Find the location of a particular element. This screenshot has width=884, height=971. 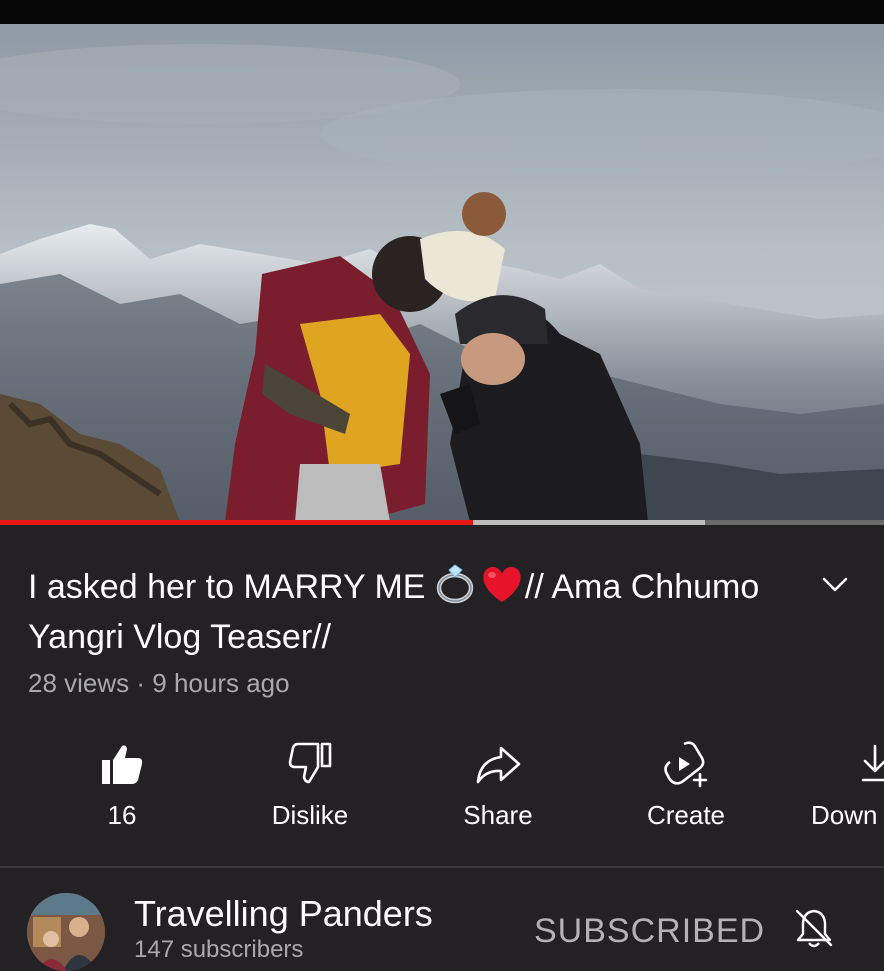

video-meta: 28 views · 9 hours ago is located at coordinates (159, 683).